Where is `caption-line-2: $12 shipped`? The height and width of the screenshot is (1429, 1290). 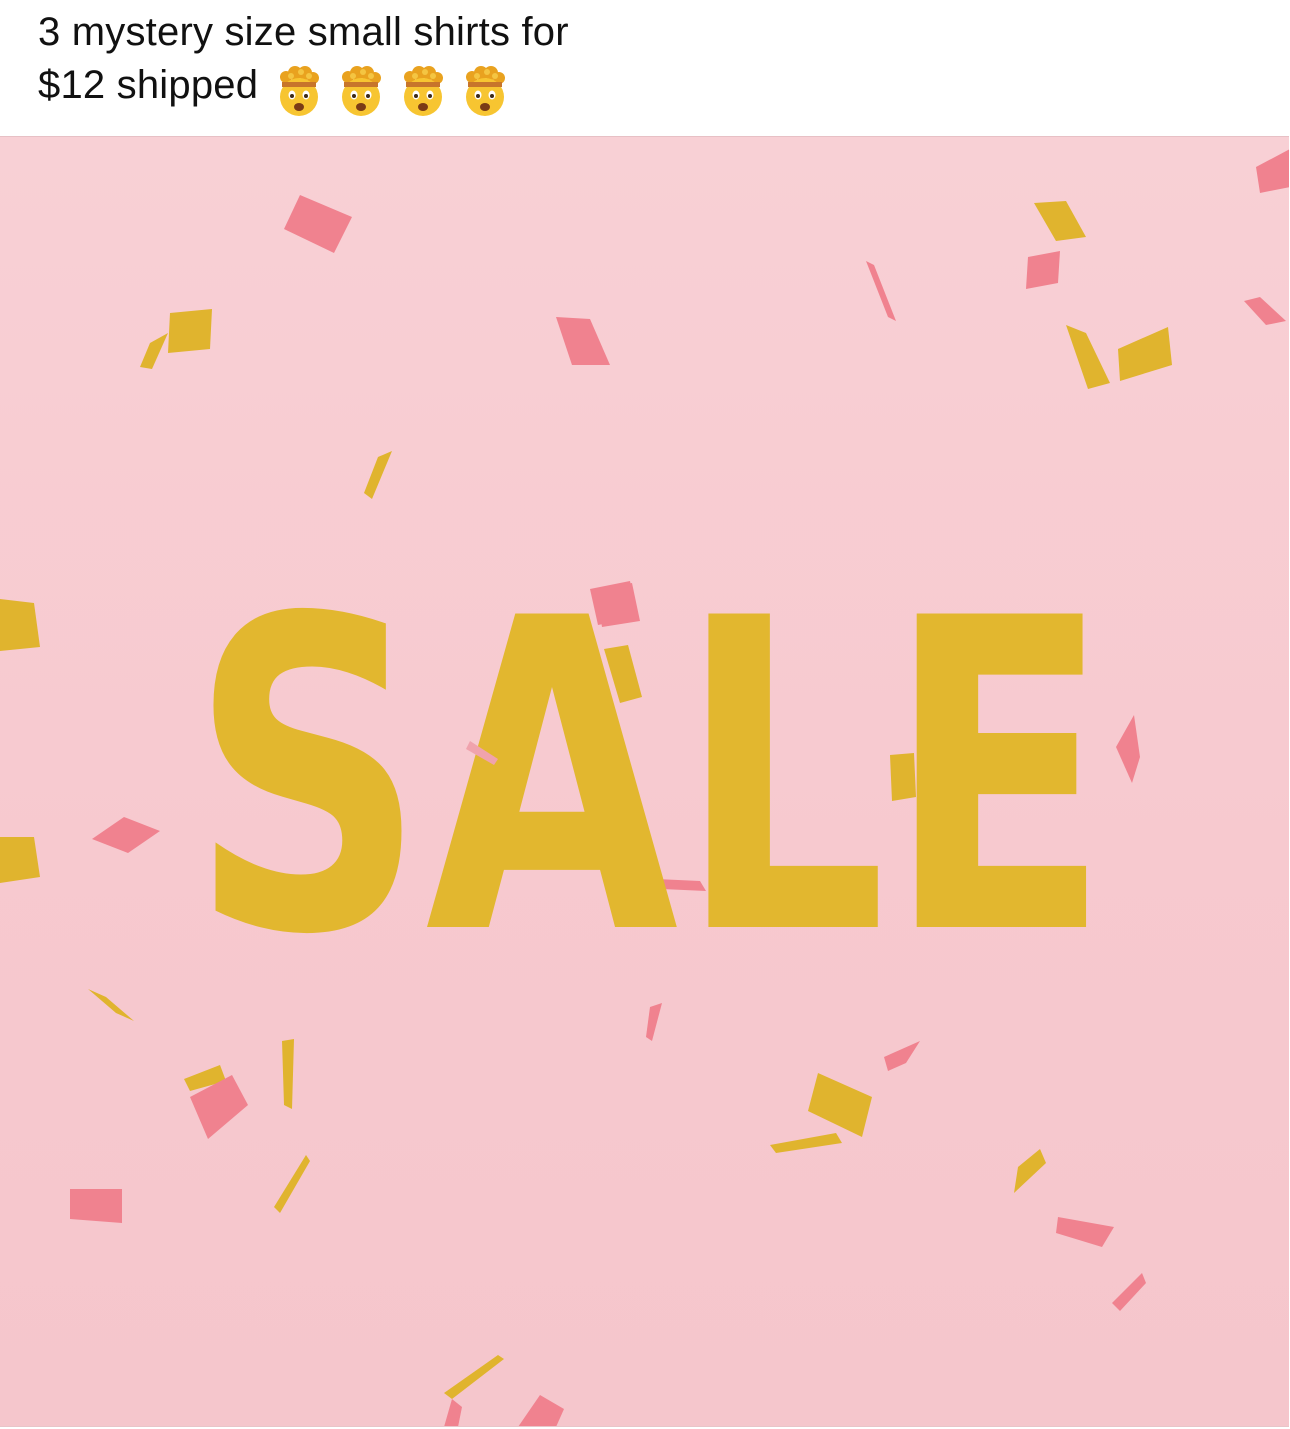 caption-line-2: $12 shipped is located at coordinates (648, 89).